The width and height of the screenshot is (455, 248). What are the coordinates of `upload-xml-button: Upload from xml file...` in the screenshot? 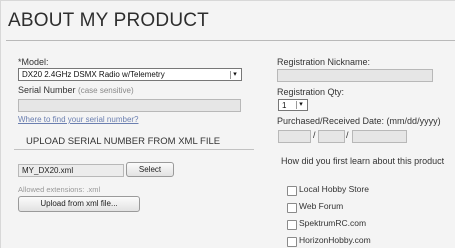 It's located at (79, 204).